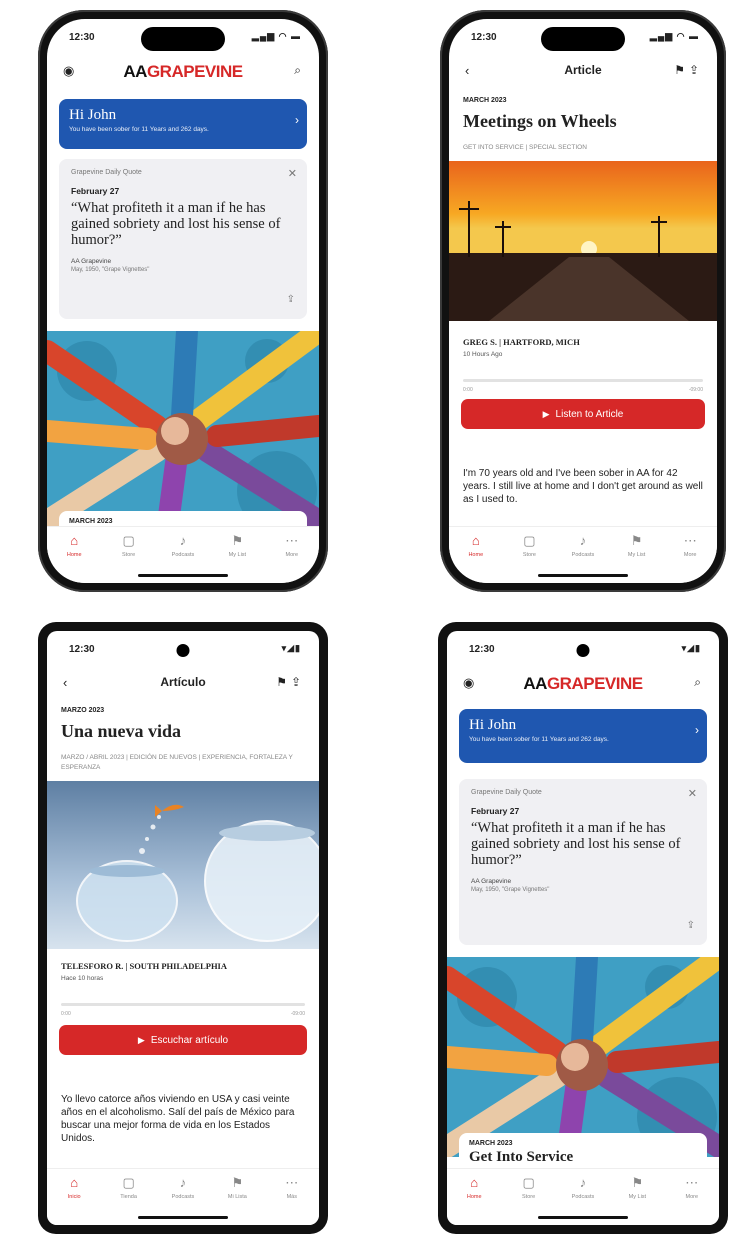 Image resolution: width=734 pixels, height=1238 pixels. What do you see at coordinates (674, 36) in the screenshot?
I see `signal-wifi-battery-icon: ▂▄▆ ◠ ▬` at bounding box center [674, 36].